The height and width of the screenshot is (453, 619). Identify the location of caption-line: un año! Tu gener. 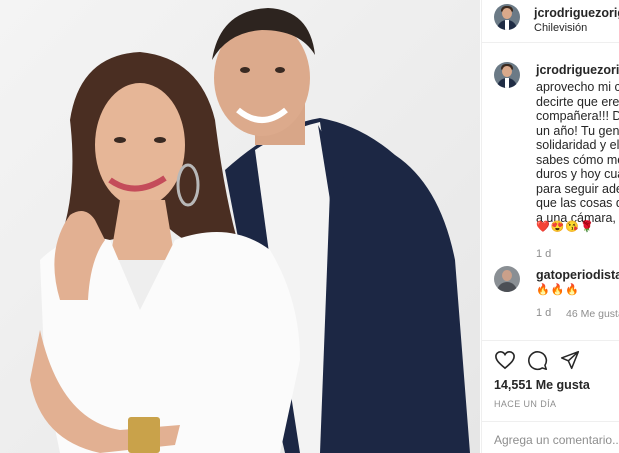
(577, 130).